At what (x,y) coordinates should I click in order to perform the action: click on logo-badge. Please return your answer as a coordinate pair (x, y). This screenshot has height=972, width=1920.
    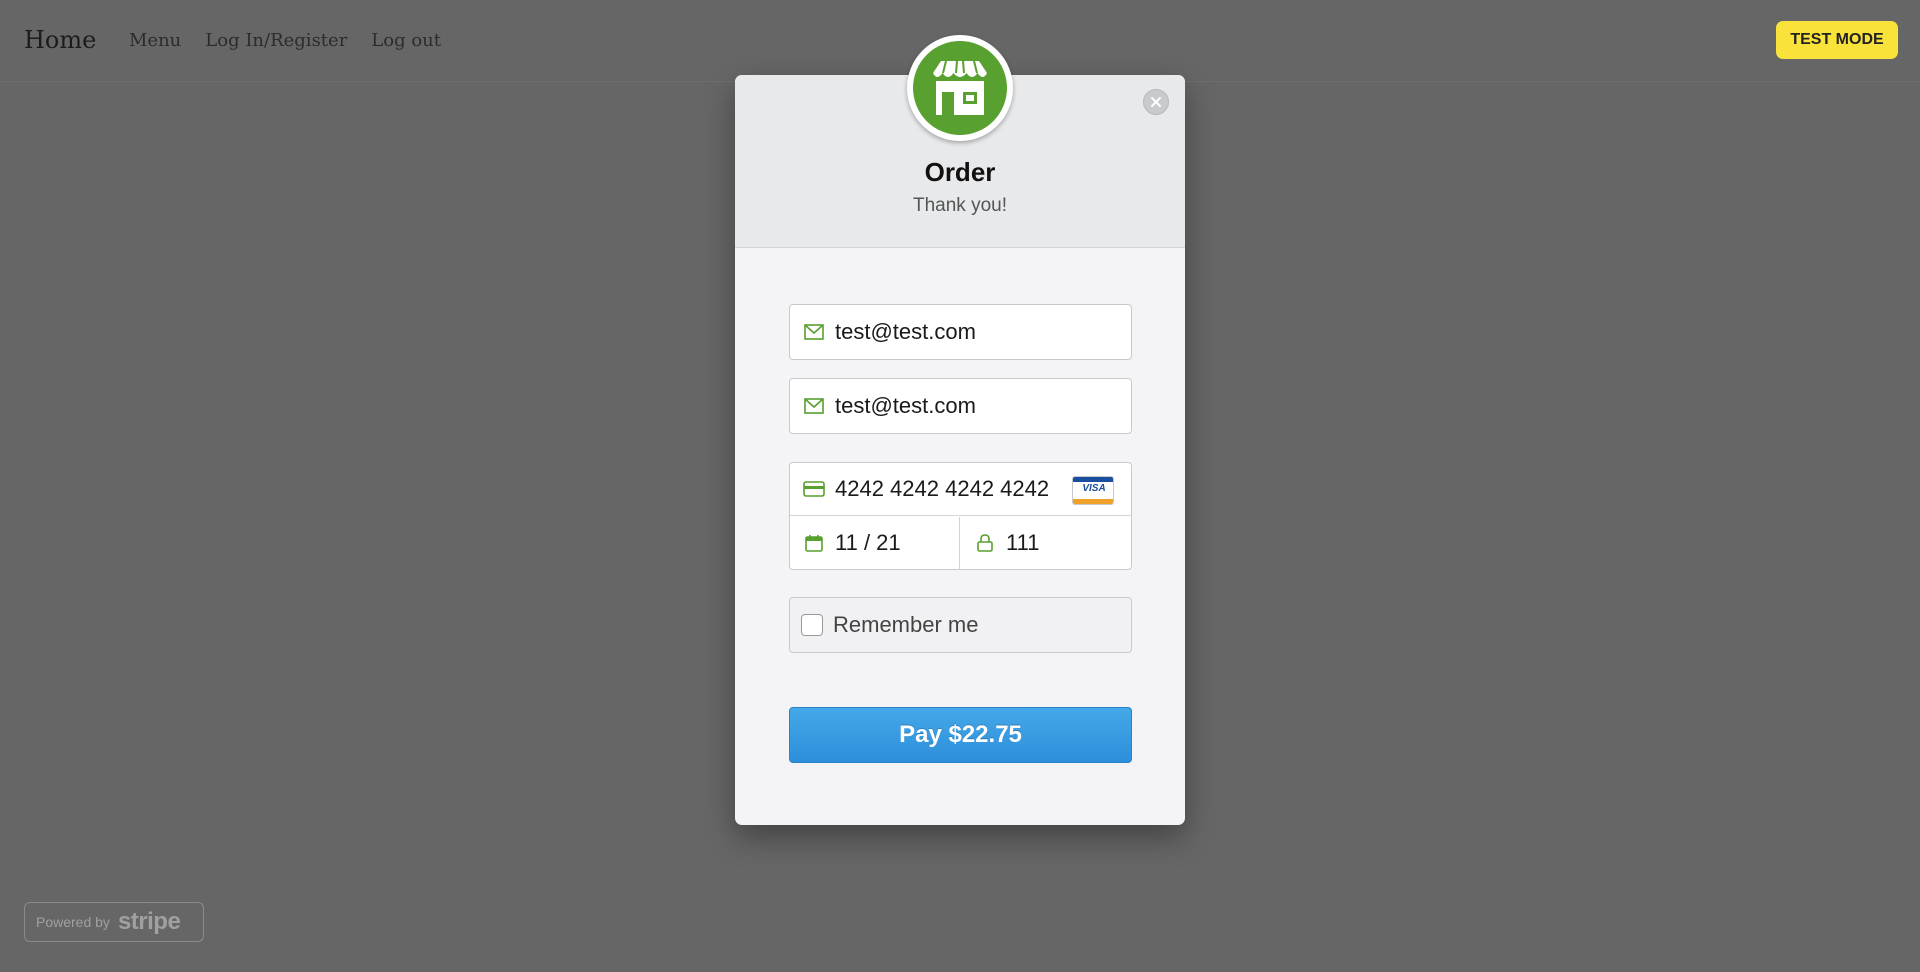
    Looking at the image, I should click on (960, 88).